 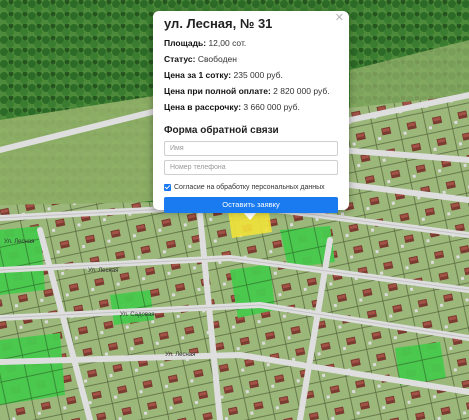 What do you see at coordinates (205, 43) in the screenshot?
I see `area-row: Площадь: 12,00 сот.` at bounding box center [205, 43].